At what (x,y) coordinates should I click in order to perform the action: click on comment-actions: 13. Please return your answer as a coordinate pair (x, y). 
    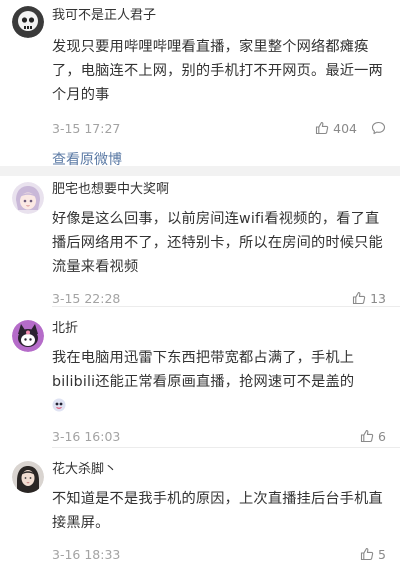
    Looking at the image, I should click on (369, 298).